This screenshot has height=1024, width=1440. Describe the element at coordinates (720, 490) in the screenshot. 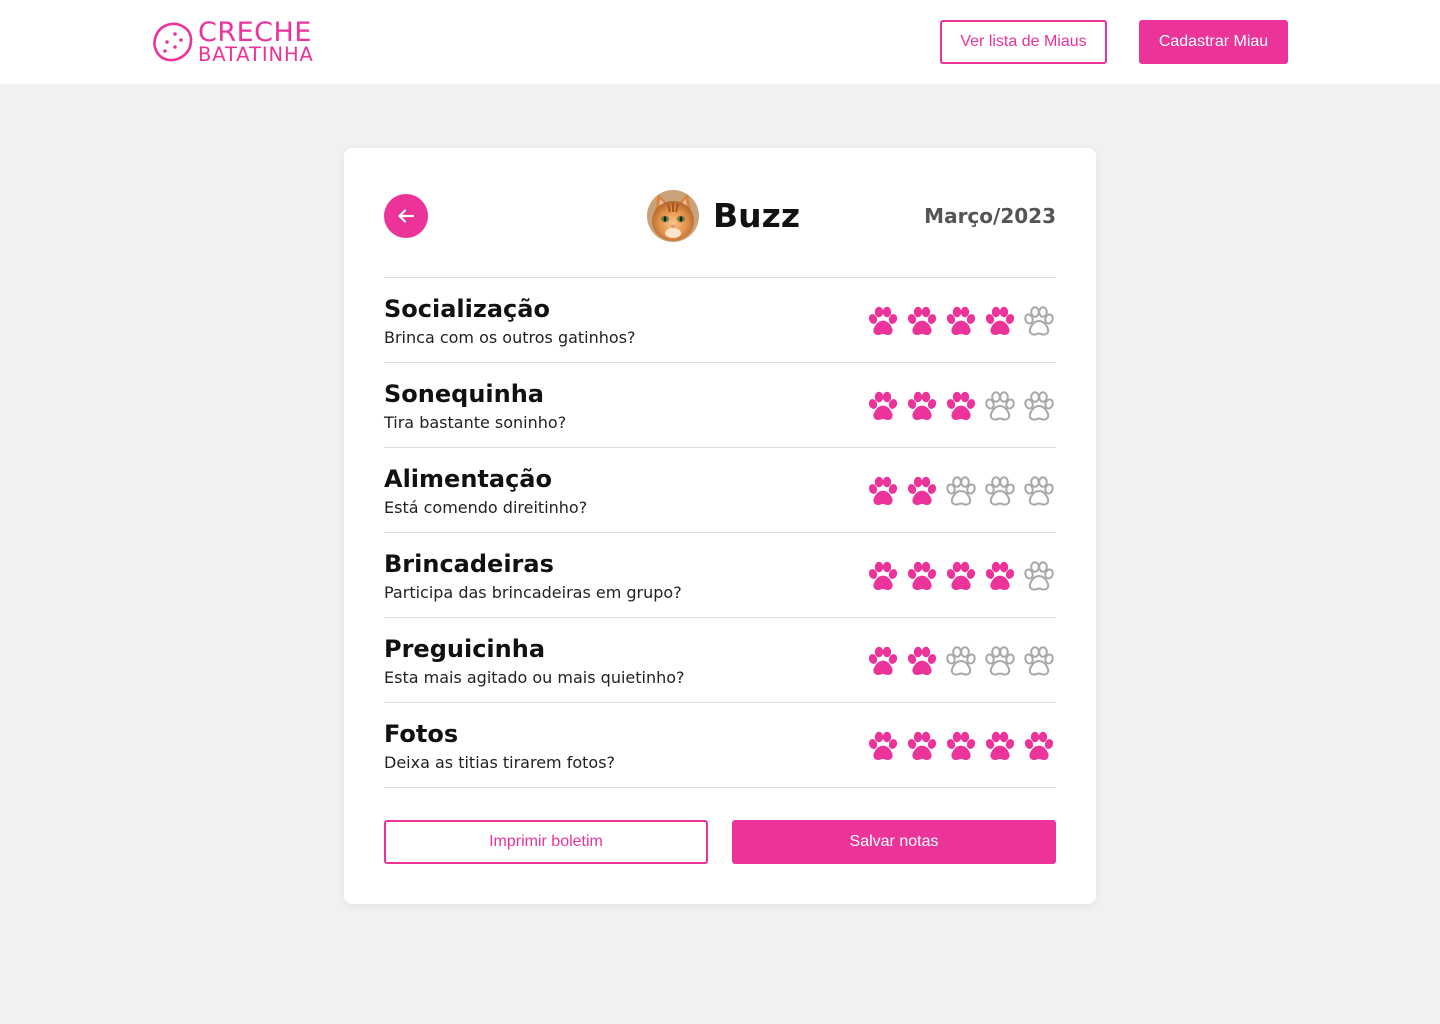

I see `rating-row: Alimentação Está comendo direitinho?` at that location.